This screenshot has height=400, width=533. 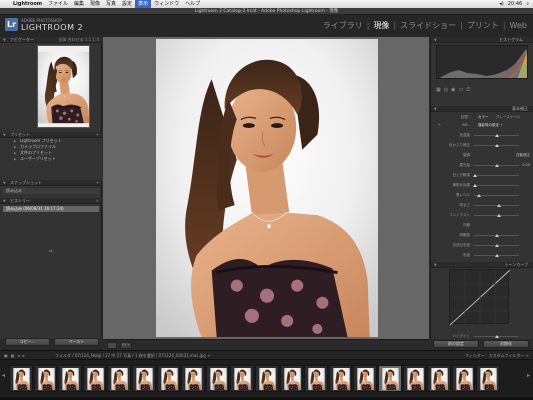 What do you see at coordinates (465, 165) in the screenshot?
I see `basic-row-label: 露光量` at bounding box center [465, 165].